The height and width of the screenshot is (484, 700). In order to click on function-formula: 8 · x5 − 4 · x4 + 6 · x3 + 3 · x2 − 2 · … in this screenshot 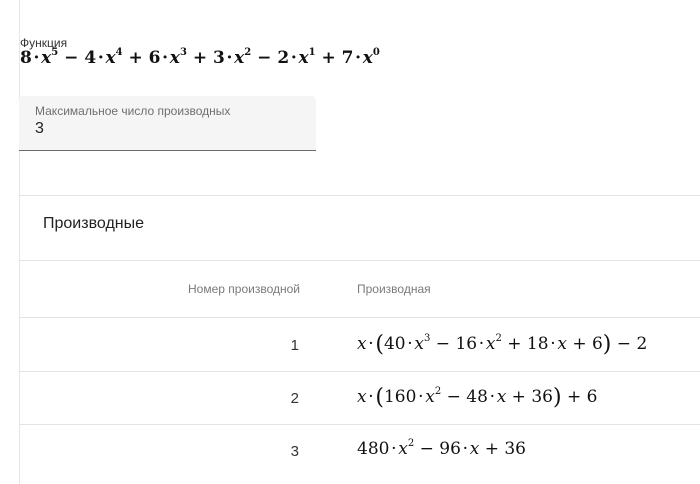, I will do `click(200, 58)`.